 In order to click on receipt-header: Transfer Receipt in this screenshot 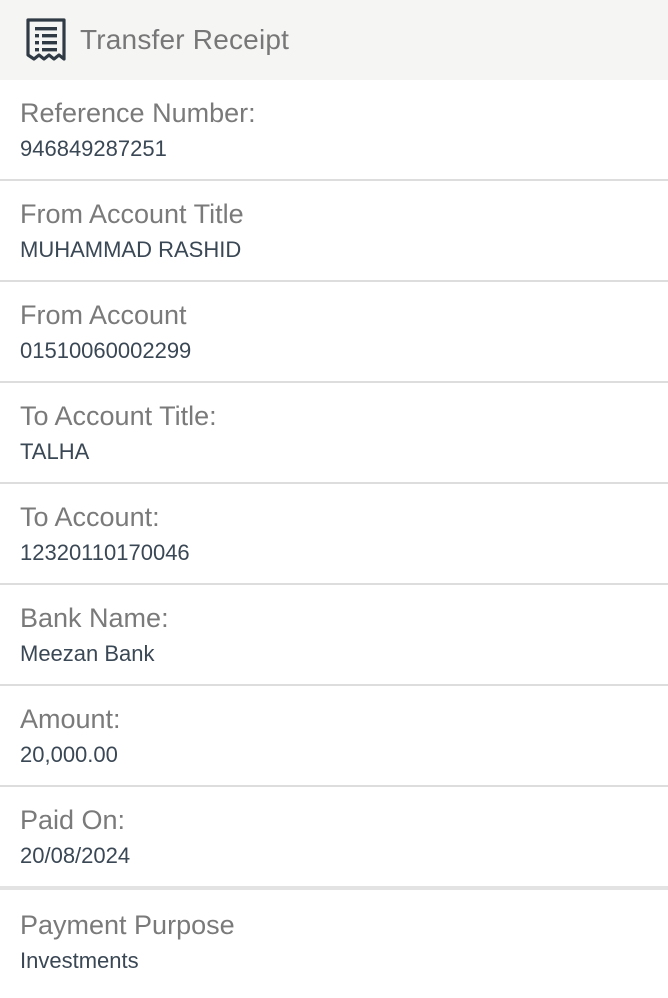, I will do `click(334, 40)`.